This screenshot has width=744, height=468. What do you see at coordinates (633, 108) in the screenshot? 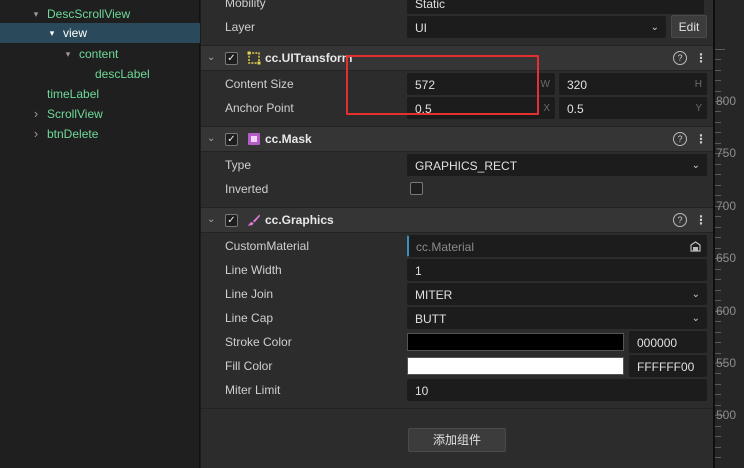
I see `anchor-y-input: 0.5 Y` at bounding box center [633, 108].